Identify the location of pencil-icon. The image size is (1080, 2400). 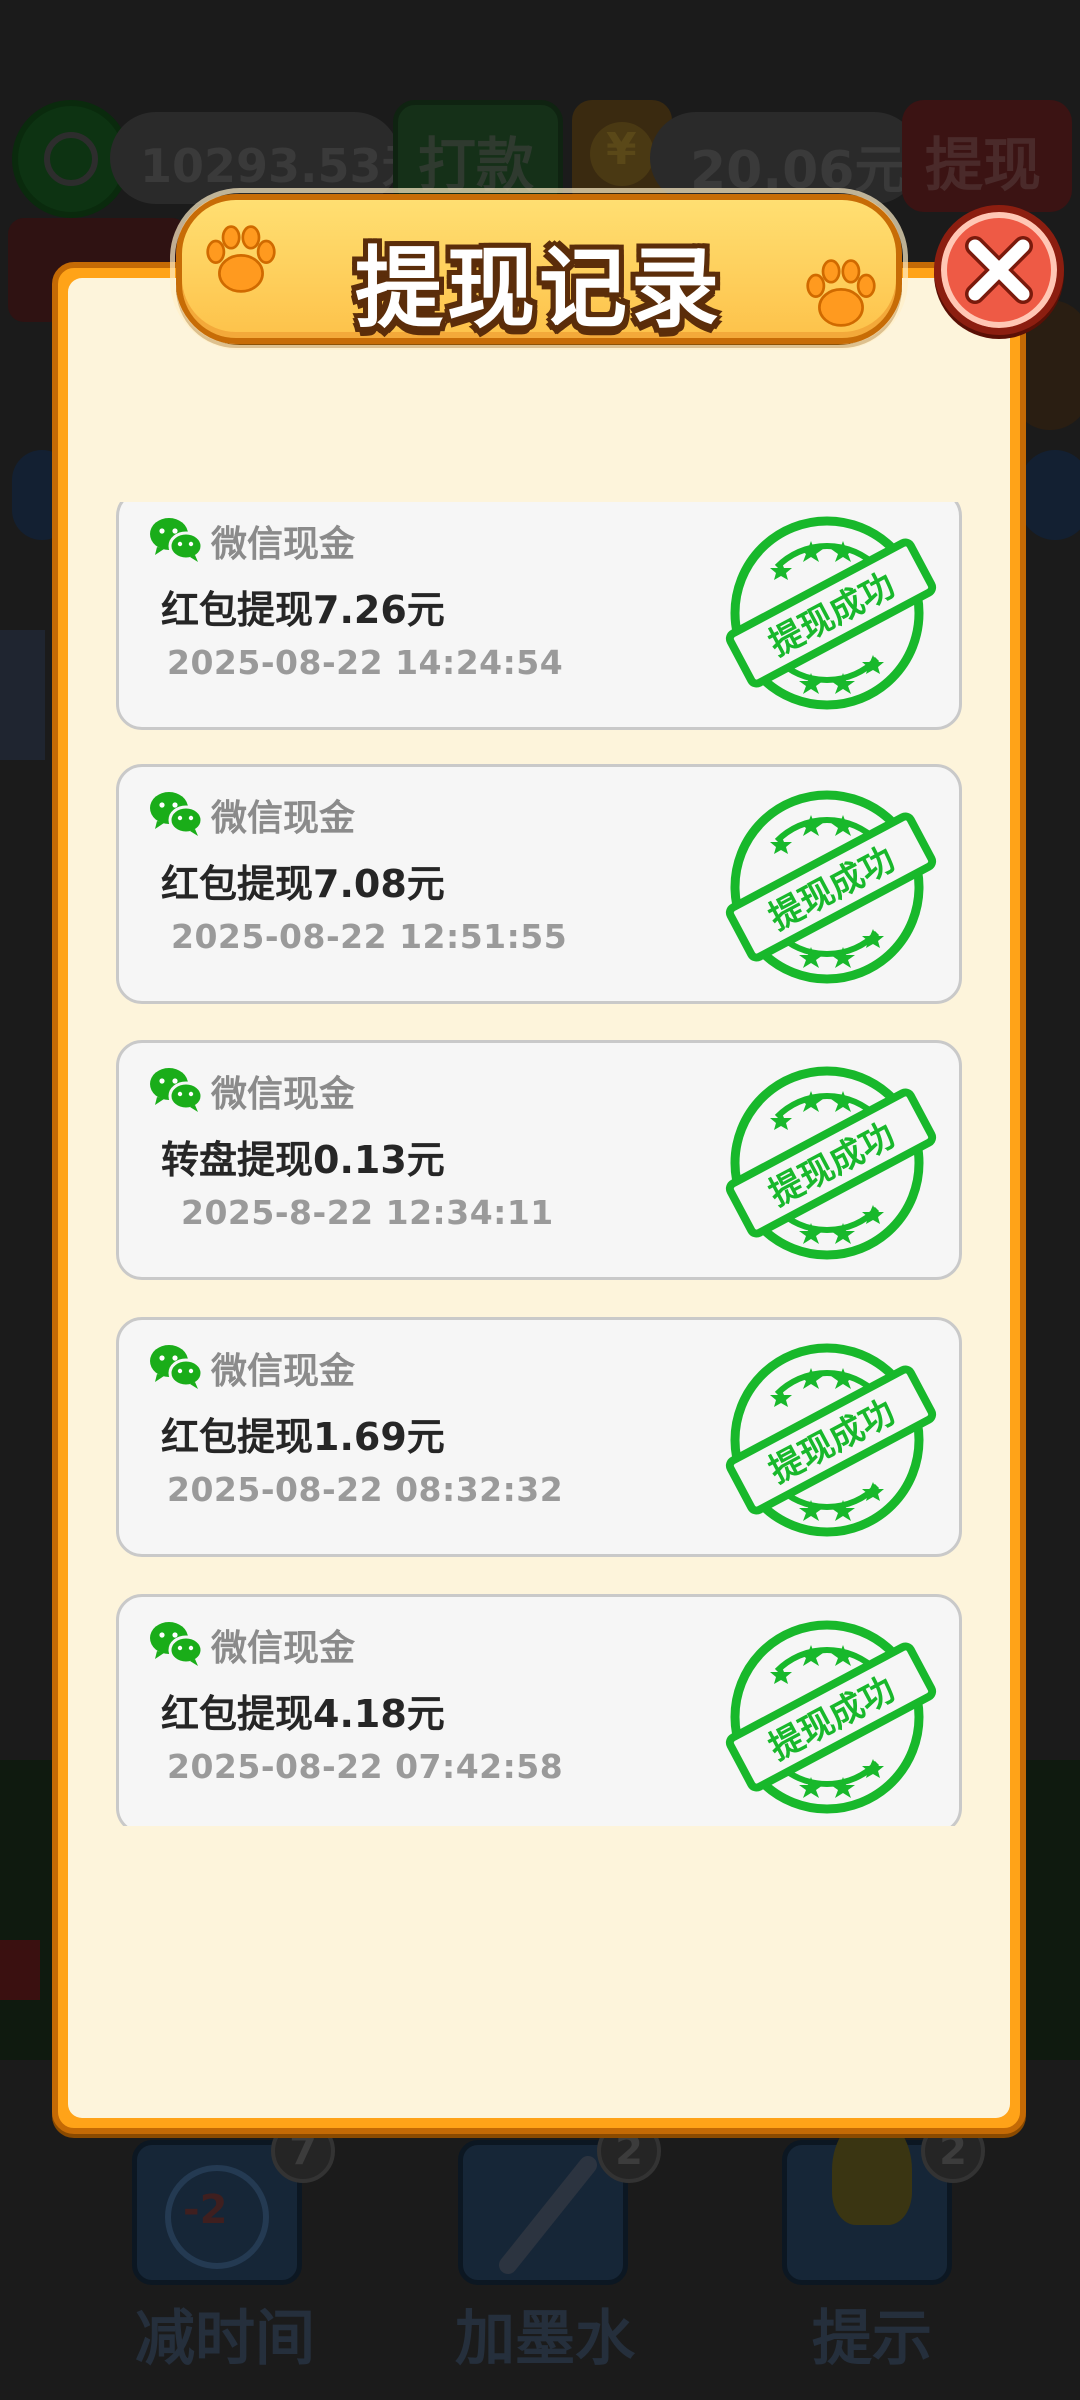
(548, 2215).